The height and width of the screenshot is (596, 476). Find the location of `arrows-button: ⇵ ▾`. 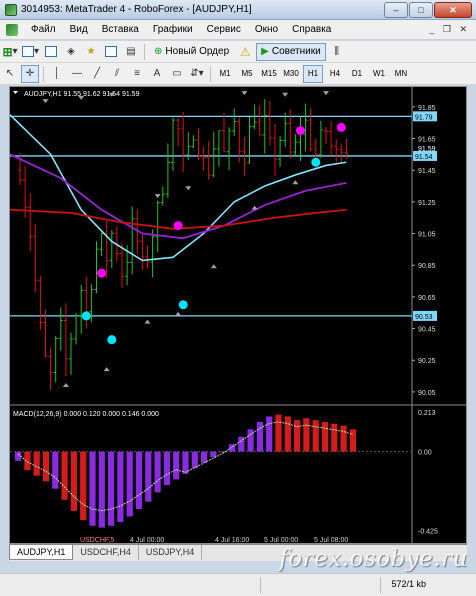

arrows-button: ⇵ ▾ is located at coordinates (197, 74).